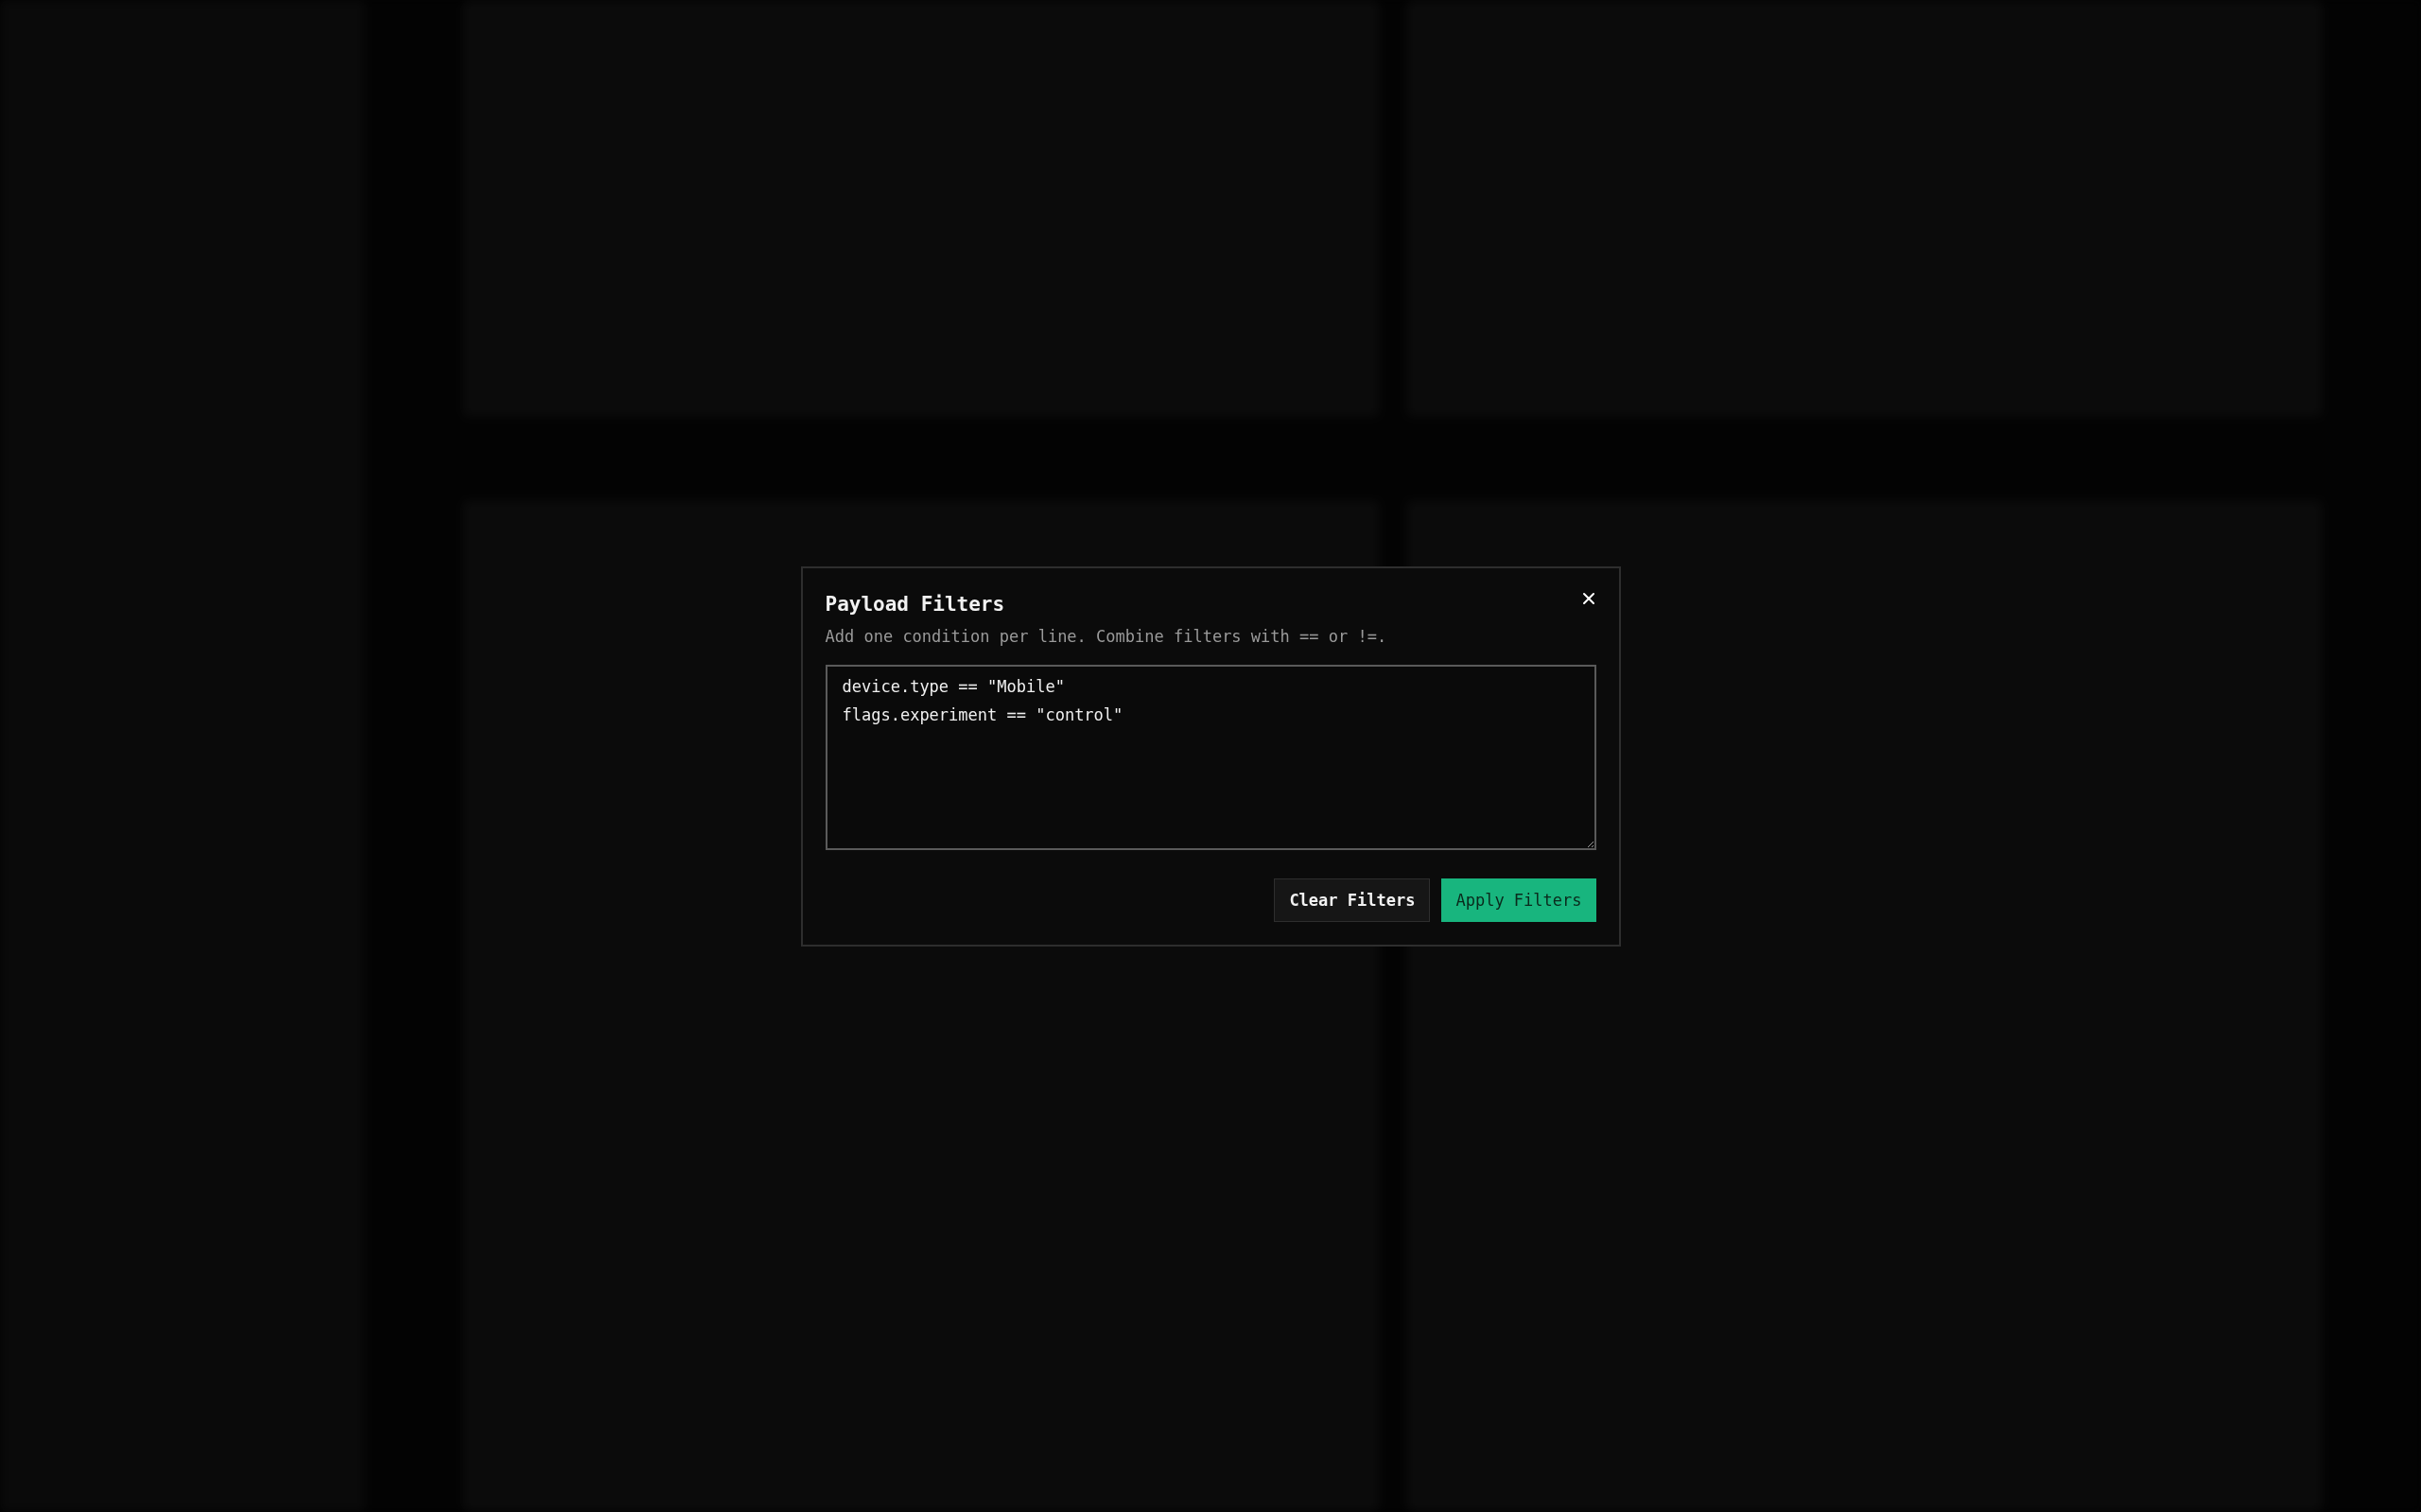 The height and width of the screenshot is (1512, 2421). Describe the element at coordinates (1210, 757) in the screenshot. I see `input-field: device.type == "Mobile" flags.experiment == "control"` at that location.